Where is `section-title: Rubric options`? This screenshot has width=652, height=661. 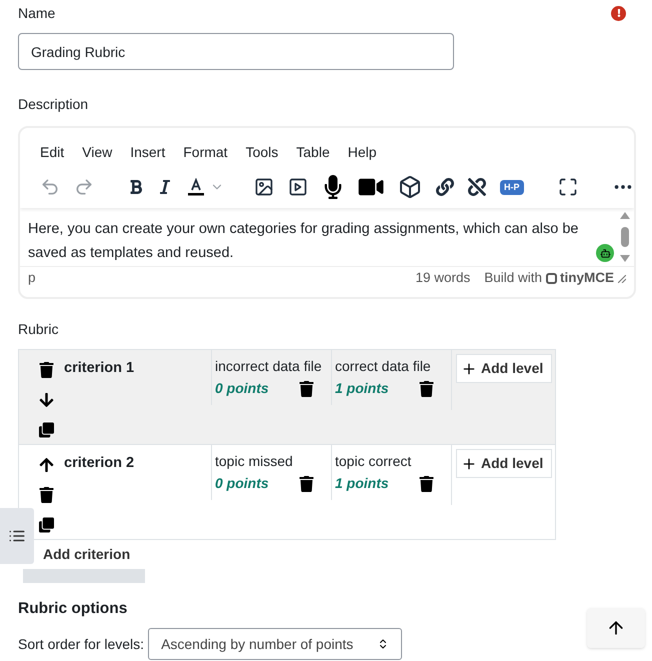 section-title: Rubric options is located at coordinates (73, 609).